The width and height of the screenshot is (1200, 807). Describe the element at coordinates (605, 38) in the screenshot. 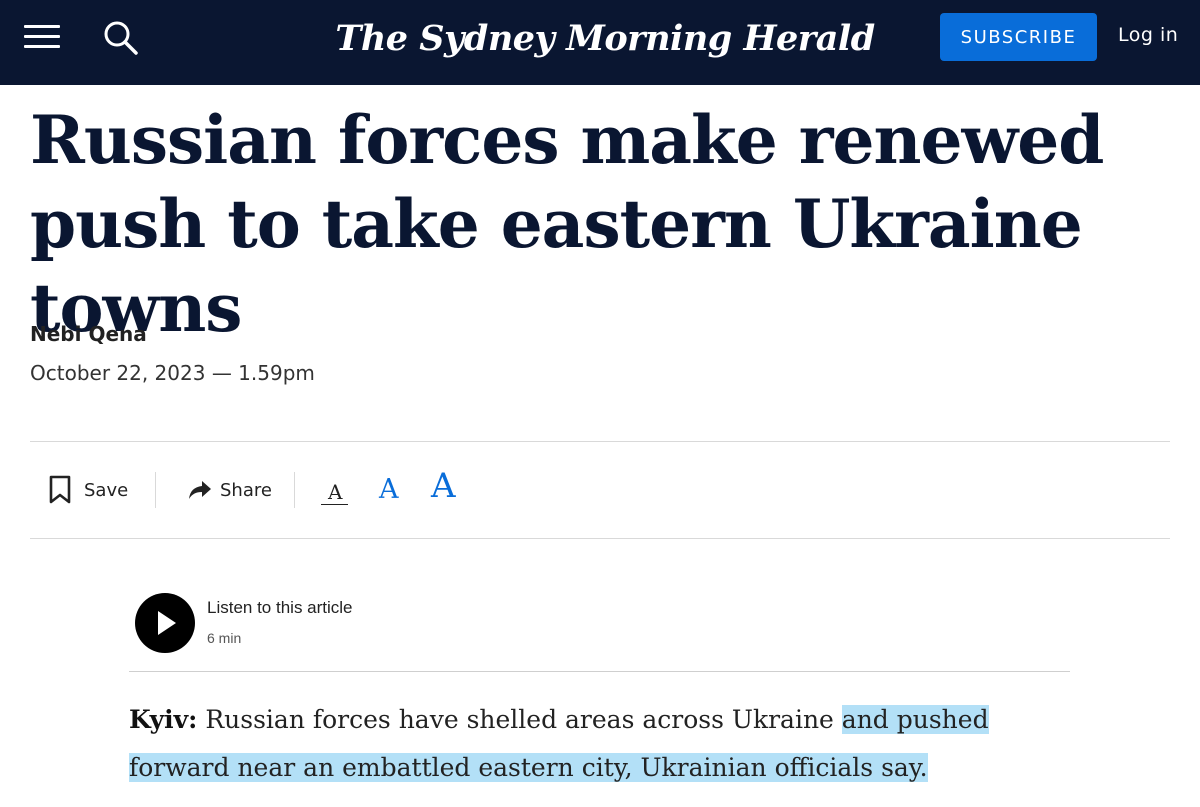

I see `site-logo: The Sydney Morning Herald` at that location.